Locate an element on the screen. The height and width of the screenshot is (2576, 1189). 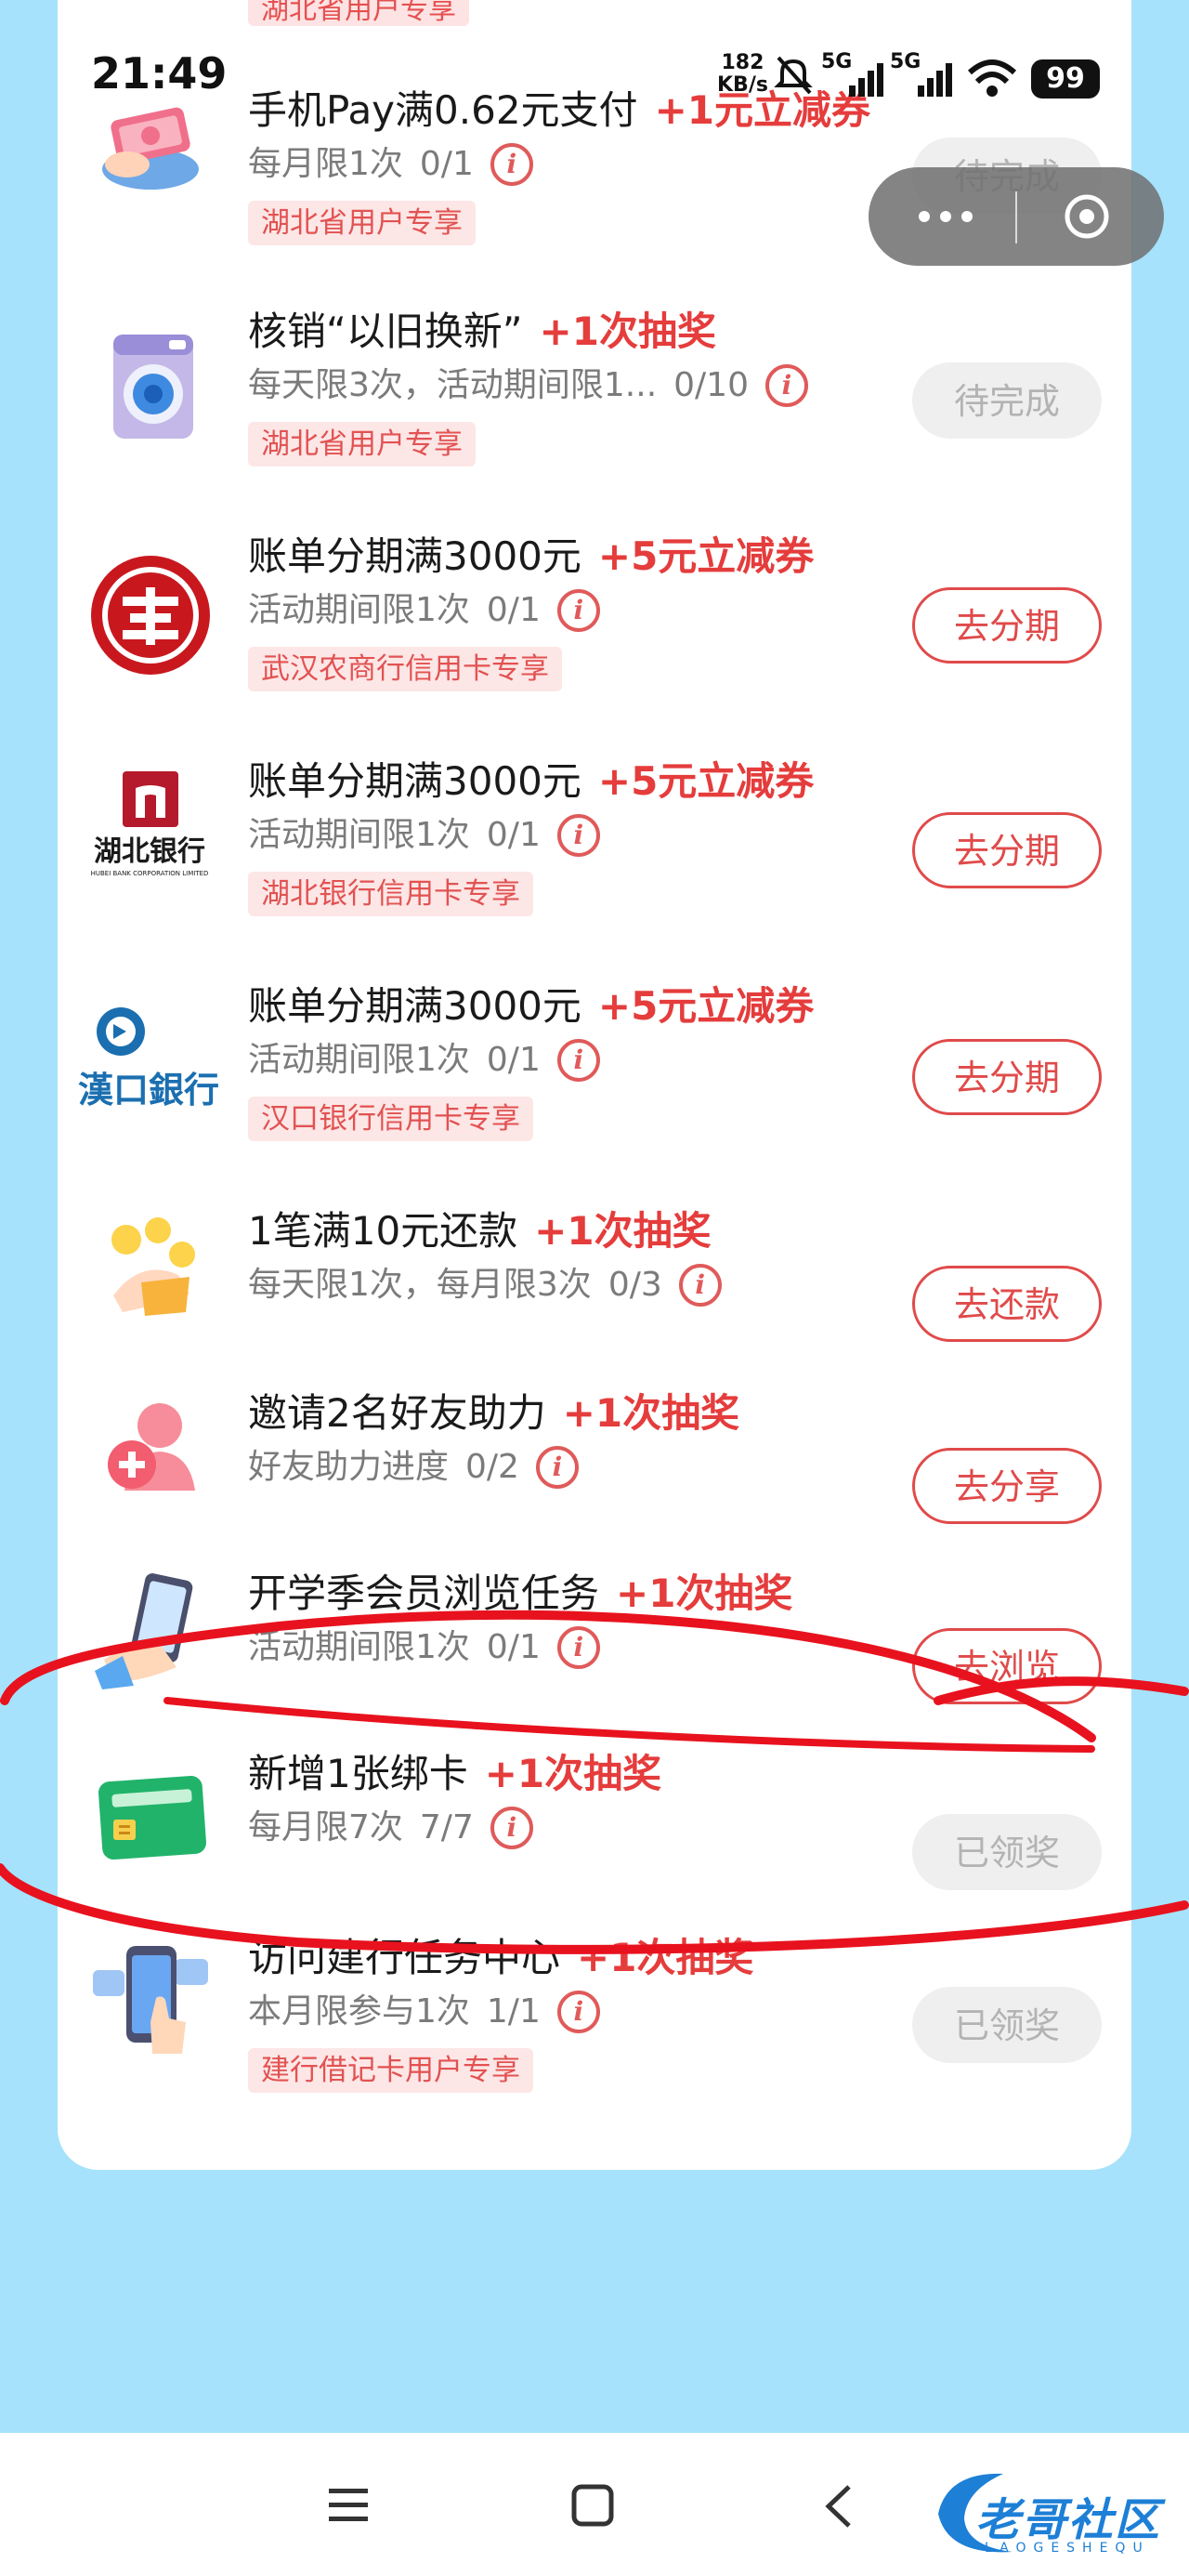
wifi-icon is located at coordinates (992, 78).